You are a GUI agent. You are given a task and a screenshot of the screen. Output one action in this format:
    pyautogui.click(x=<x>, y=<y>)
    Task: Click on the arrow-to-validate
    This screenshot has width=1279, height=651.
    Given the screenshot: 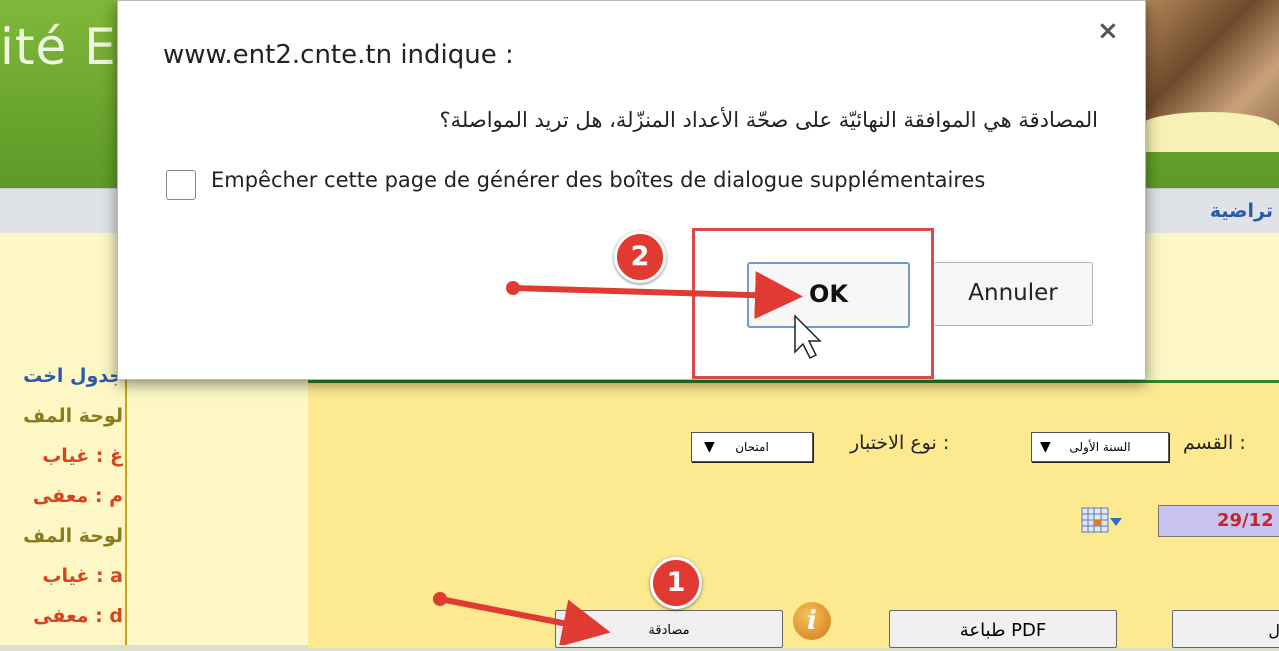 What is the action you would take?
    pyautogui.click(x=522, y=618)
    